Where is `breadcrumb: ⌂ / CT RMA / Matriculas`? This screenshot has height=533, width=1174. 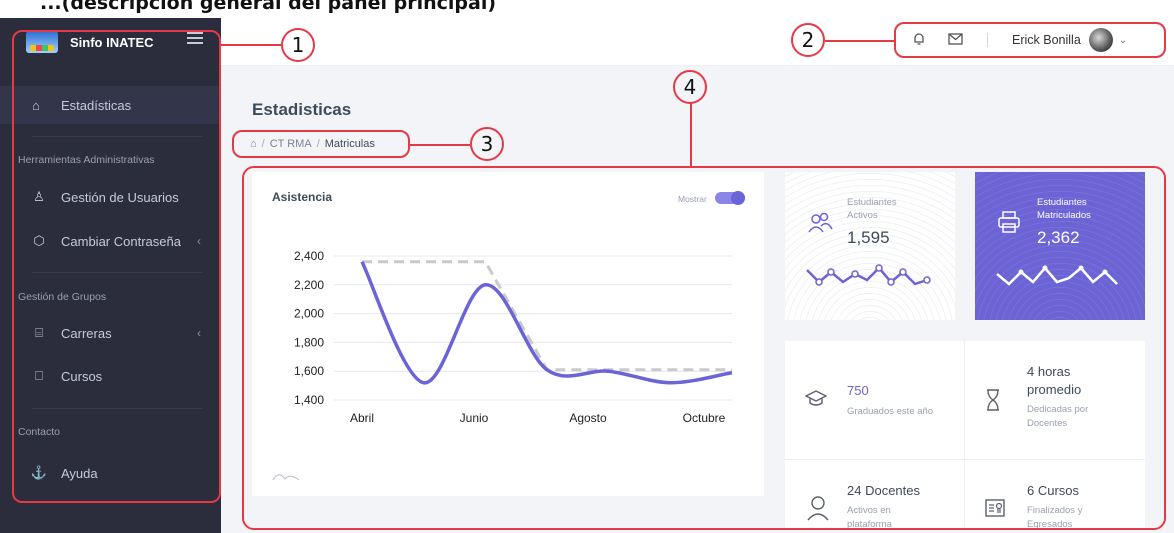
breadcrumb: ⌂ / CT RMA / Matriculas is located at coordinates (321, 144).